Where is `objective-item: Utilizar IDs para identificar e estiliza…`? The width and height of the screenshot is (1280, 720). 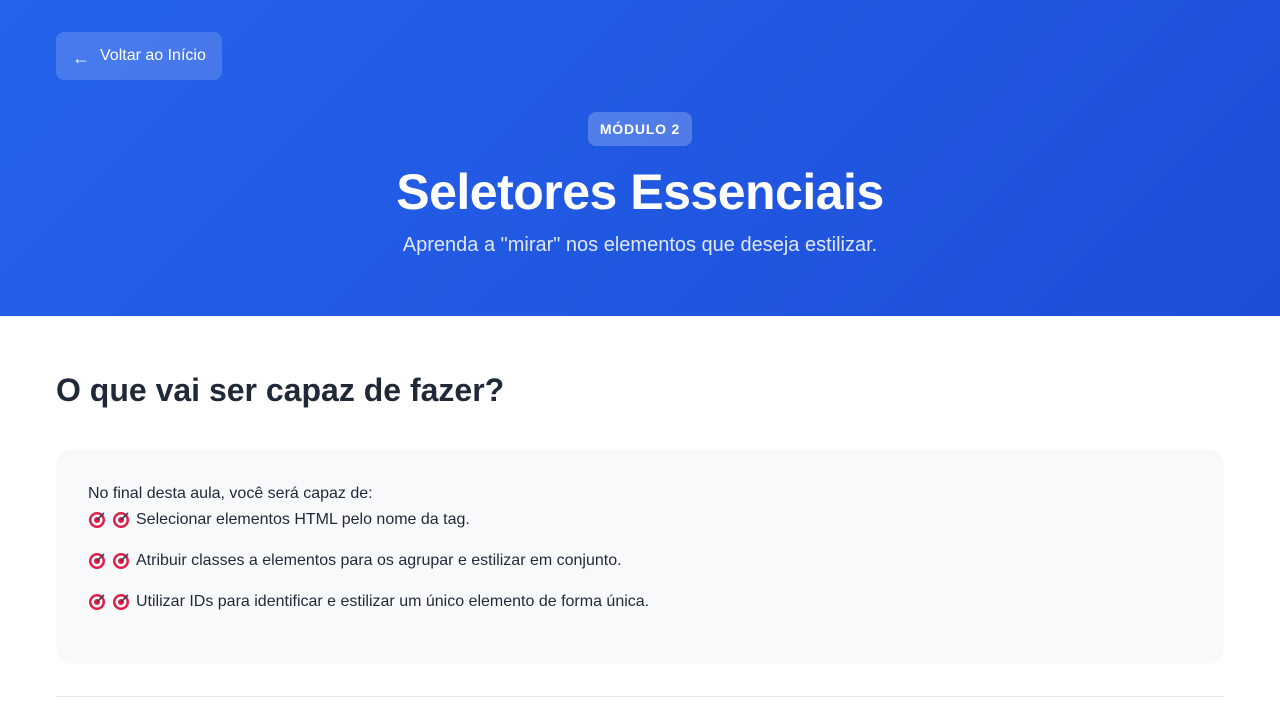 objective-item: Utilizar IDs para identificar e estiliza… is located at coordinates (640, 602).